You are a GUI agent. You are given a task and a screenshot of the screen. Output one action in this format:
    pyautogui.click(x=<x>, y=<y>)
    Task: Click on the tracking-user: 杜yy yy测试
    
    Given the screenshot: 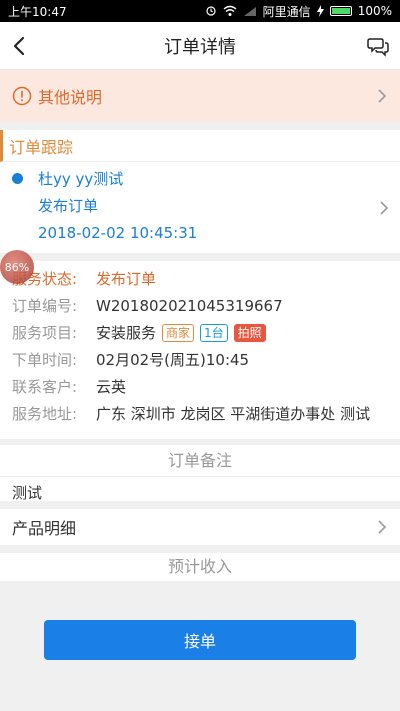 What is the action you would take?
    pyautogui.click(x=81, y=179)
    